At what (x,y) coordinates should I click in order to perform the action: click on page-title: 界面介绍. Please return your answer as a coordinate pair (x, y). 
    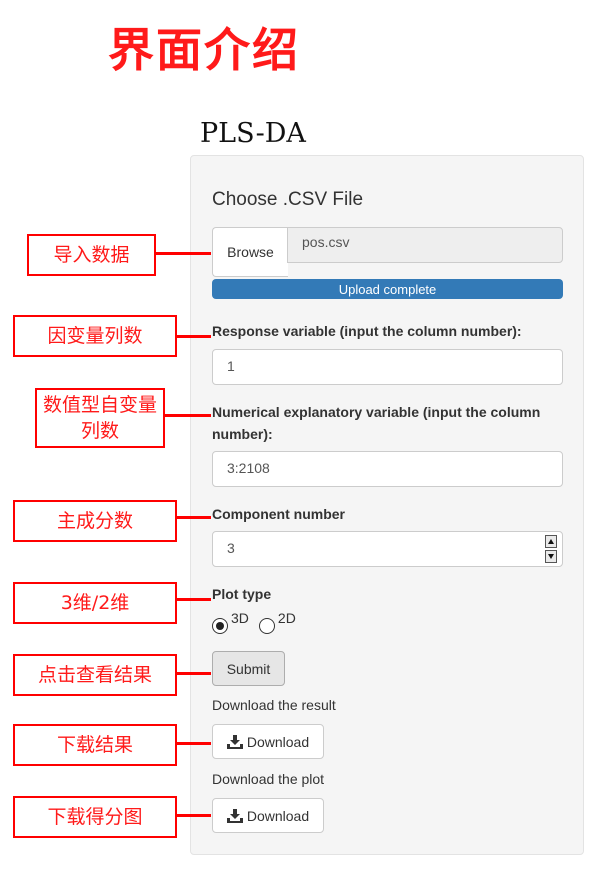
    Looking at the image, I should click on (204, 50).